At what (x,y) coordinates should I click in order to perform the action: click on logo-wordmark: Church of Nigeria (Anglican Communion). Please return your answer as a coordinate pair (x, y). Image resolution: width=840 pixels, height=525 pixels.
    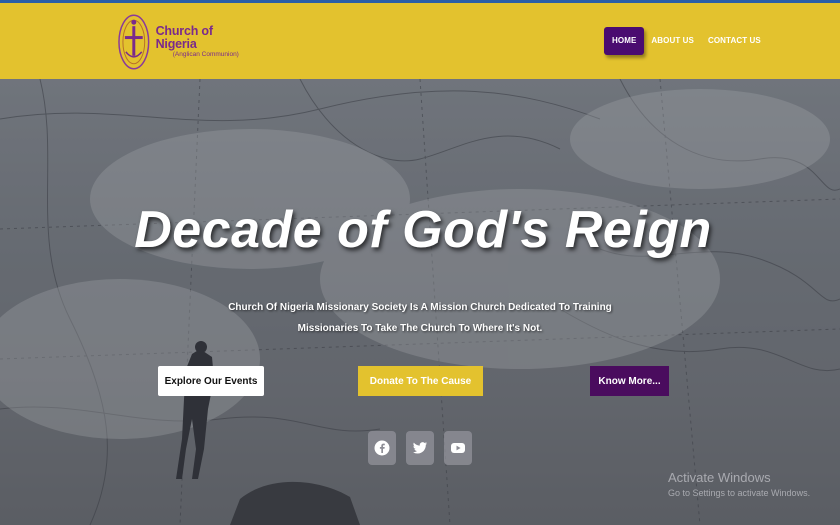
    Looking at the image, I should click on (206, 42).